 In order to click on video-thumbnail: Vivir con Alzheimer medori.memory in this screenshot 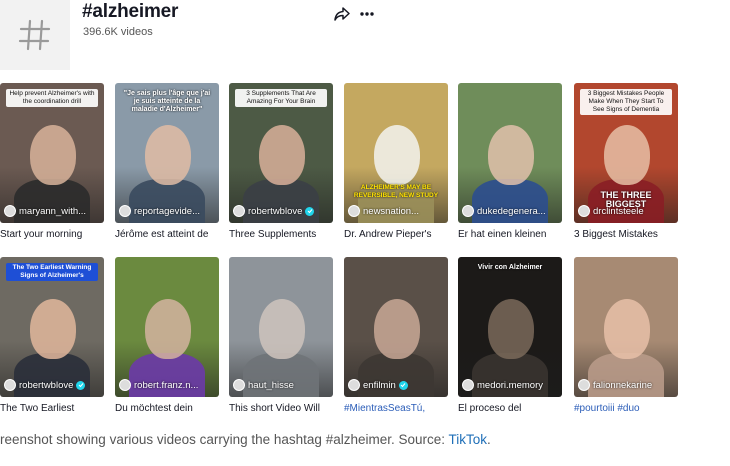, I will do `click(510, 327)`.